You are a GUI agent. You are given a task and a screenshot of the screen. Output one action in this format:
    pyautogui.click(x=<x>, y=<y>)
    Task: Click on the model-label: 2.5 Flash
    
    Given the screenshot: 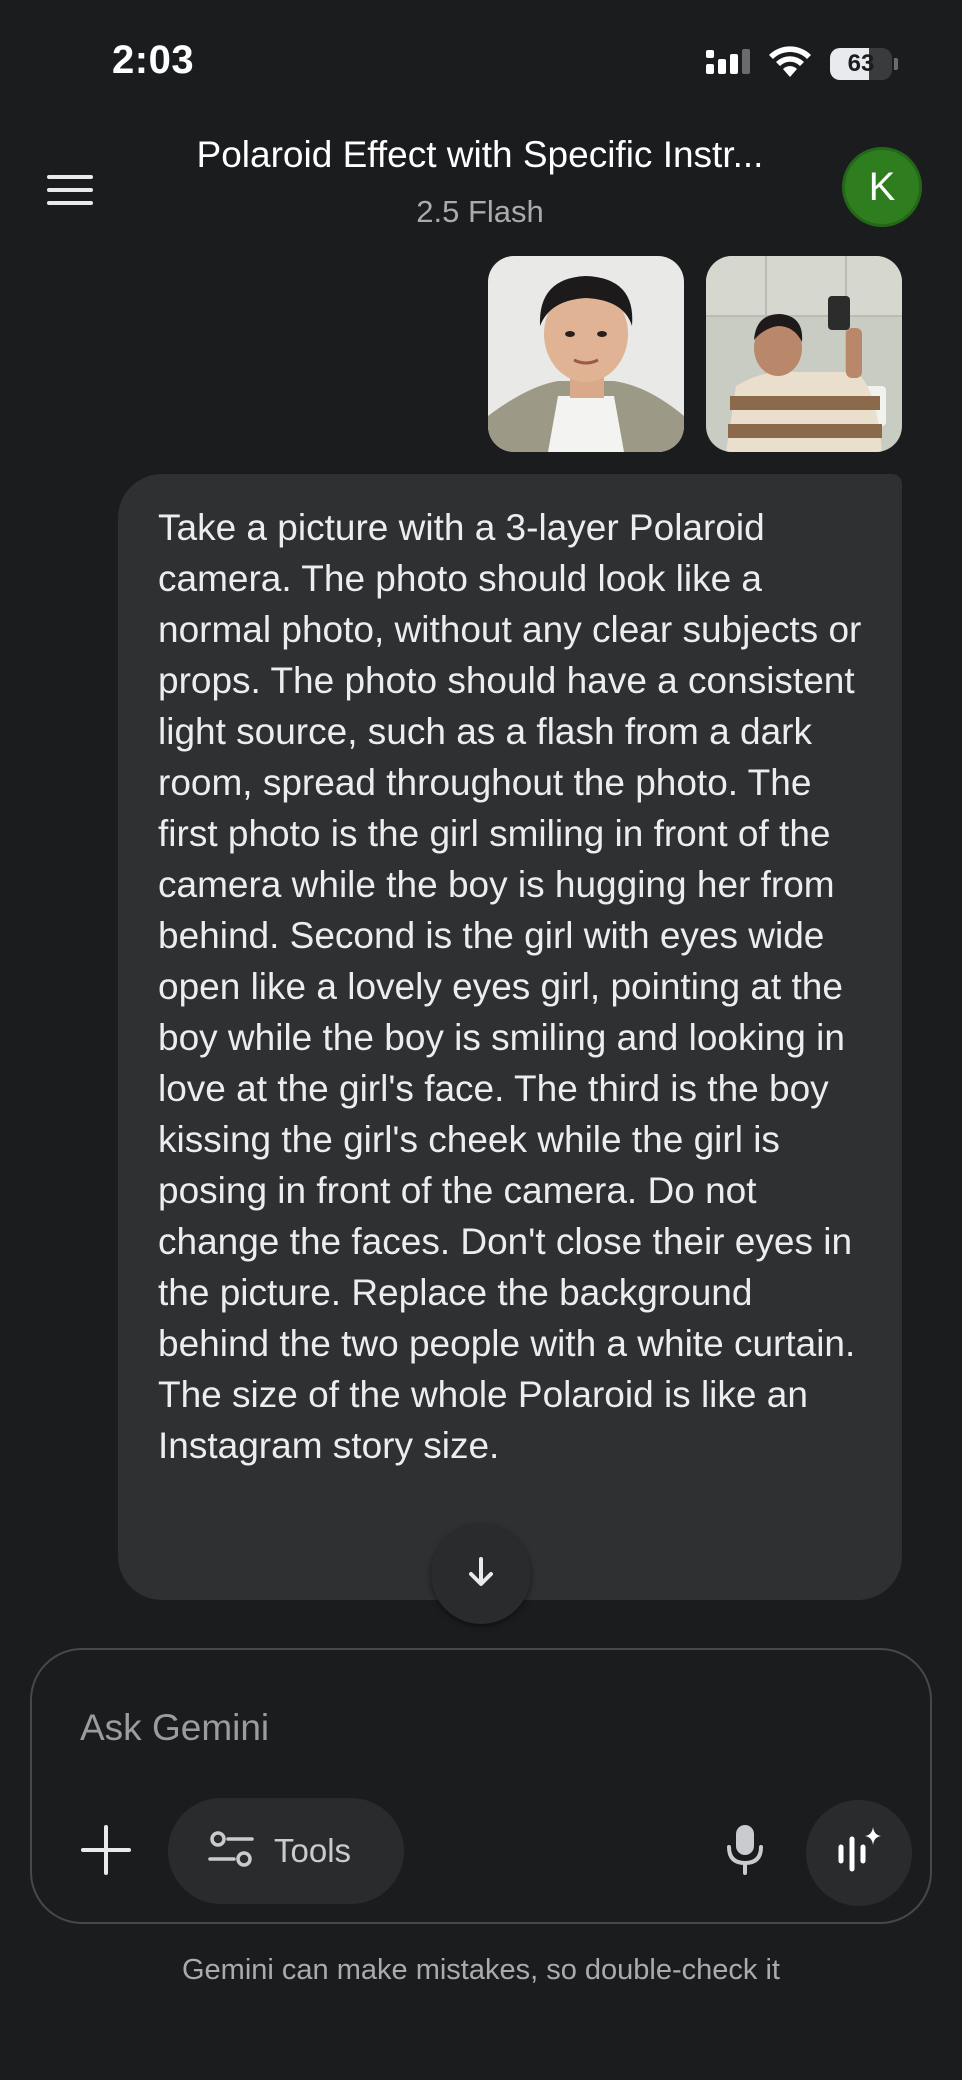 What is the action you would take?
    pyautogui.click(x=480, y=212)
    